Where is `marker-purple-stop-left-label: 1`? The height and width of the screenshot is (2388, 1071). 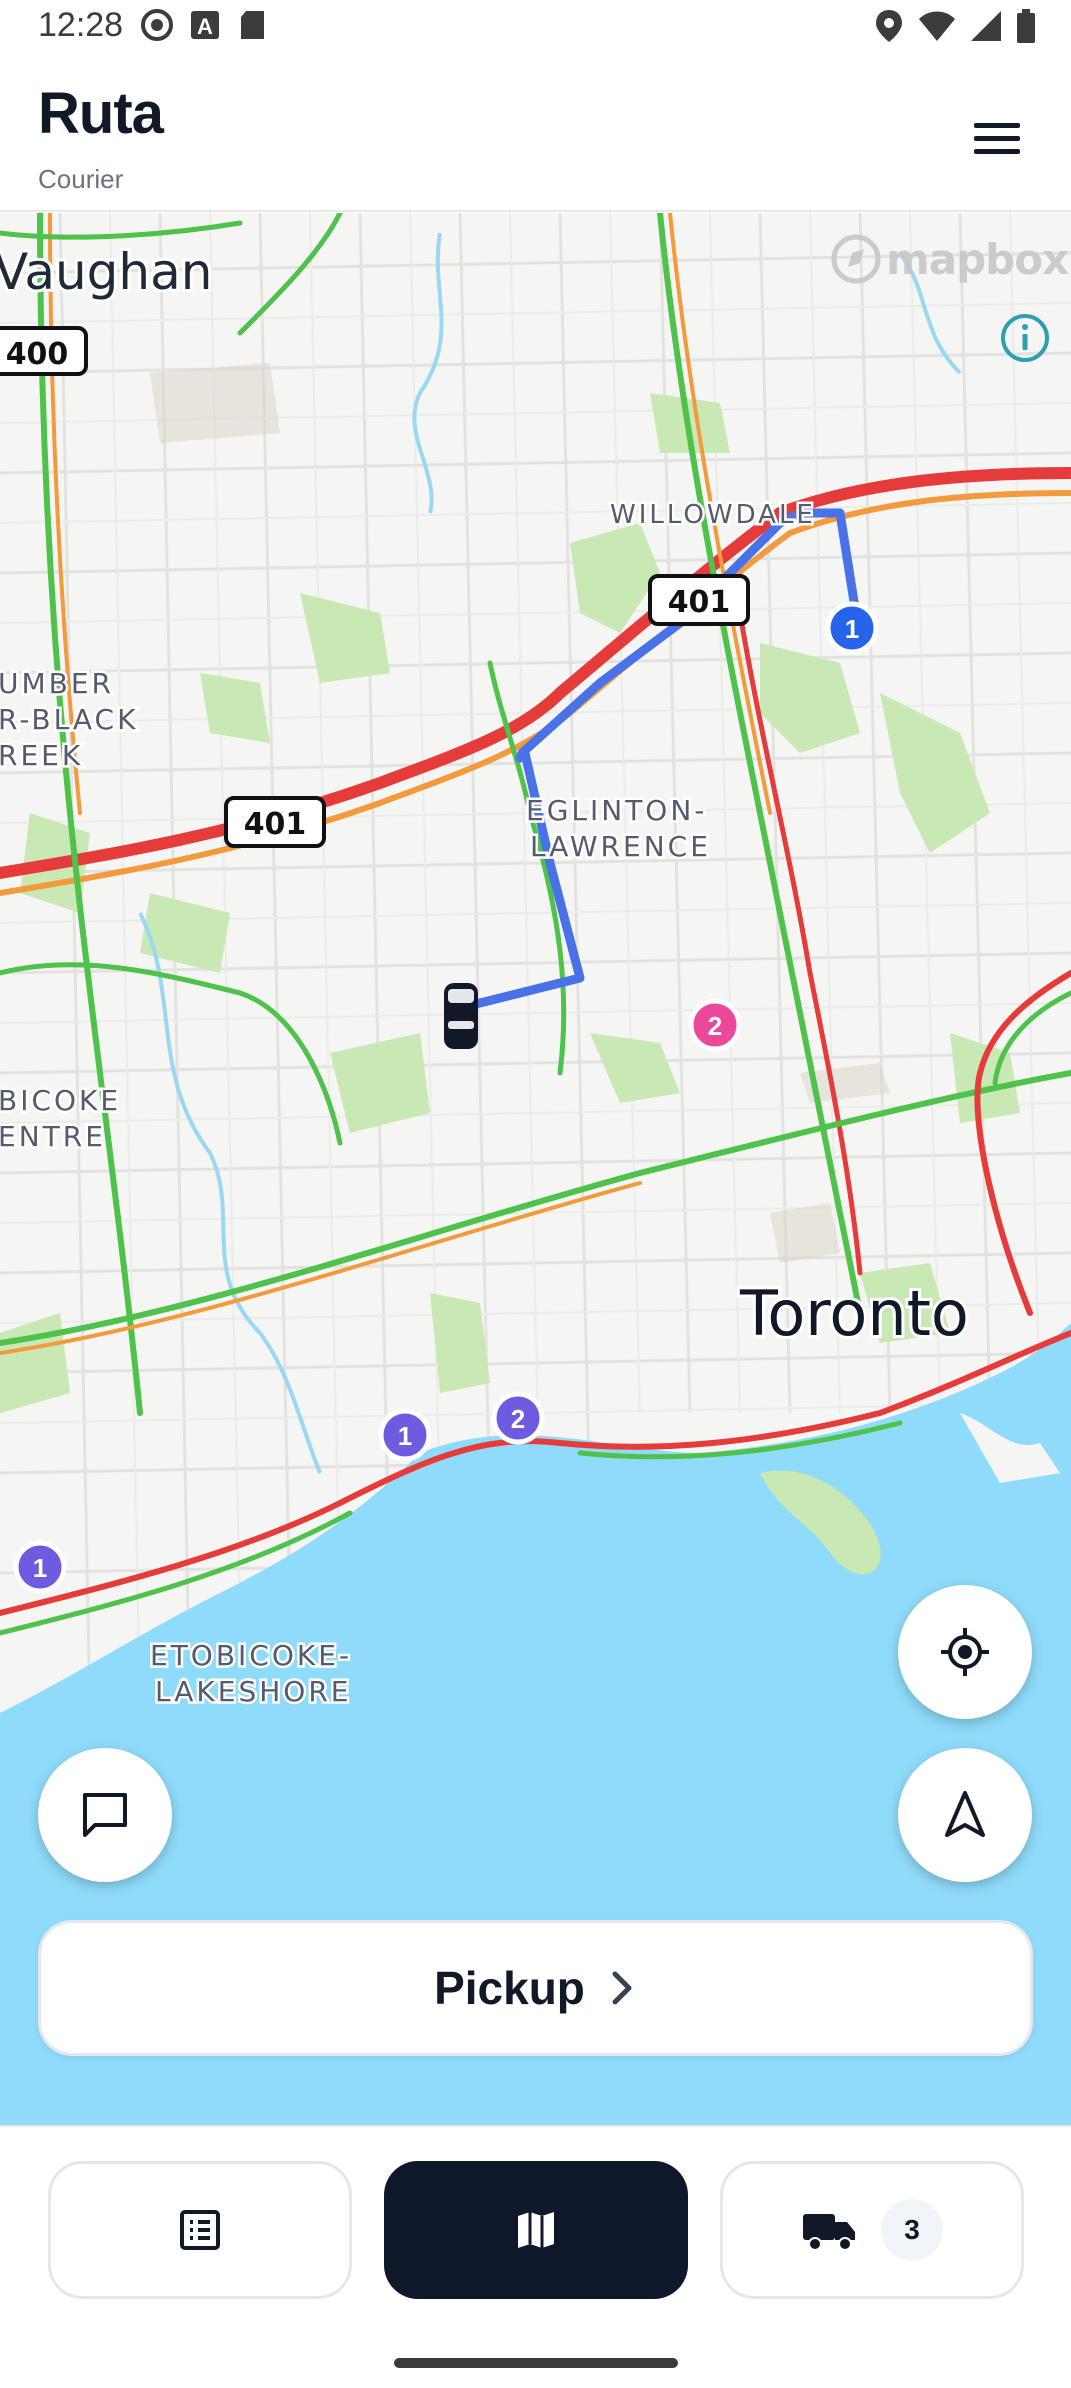
marker-purple-stop-left-label: 1 is located at coordinates (40, 1568).